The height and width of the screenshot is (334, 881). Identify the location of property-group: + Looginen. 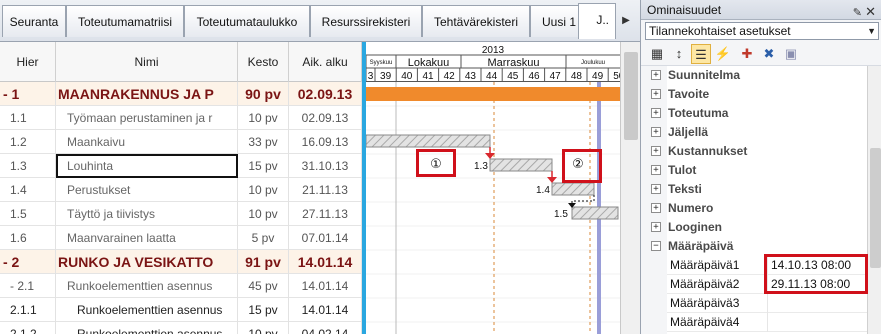
(754, 227).